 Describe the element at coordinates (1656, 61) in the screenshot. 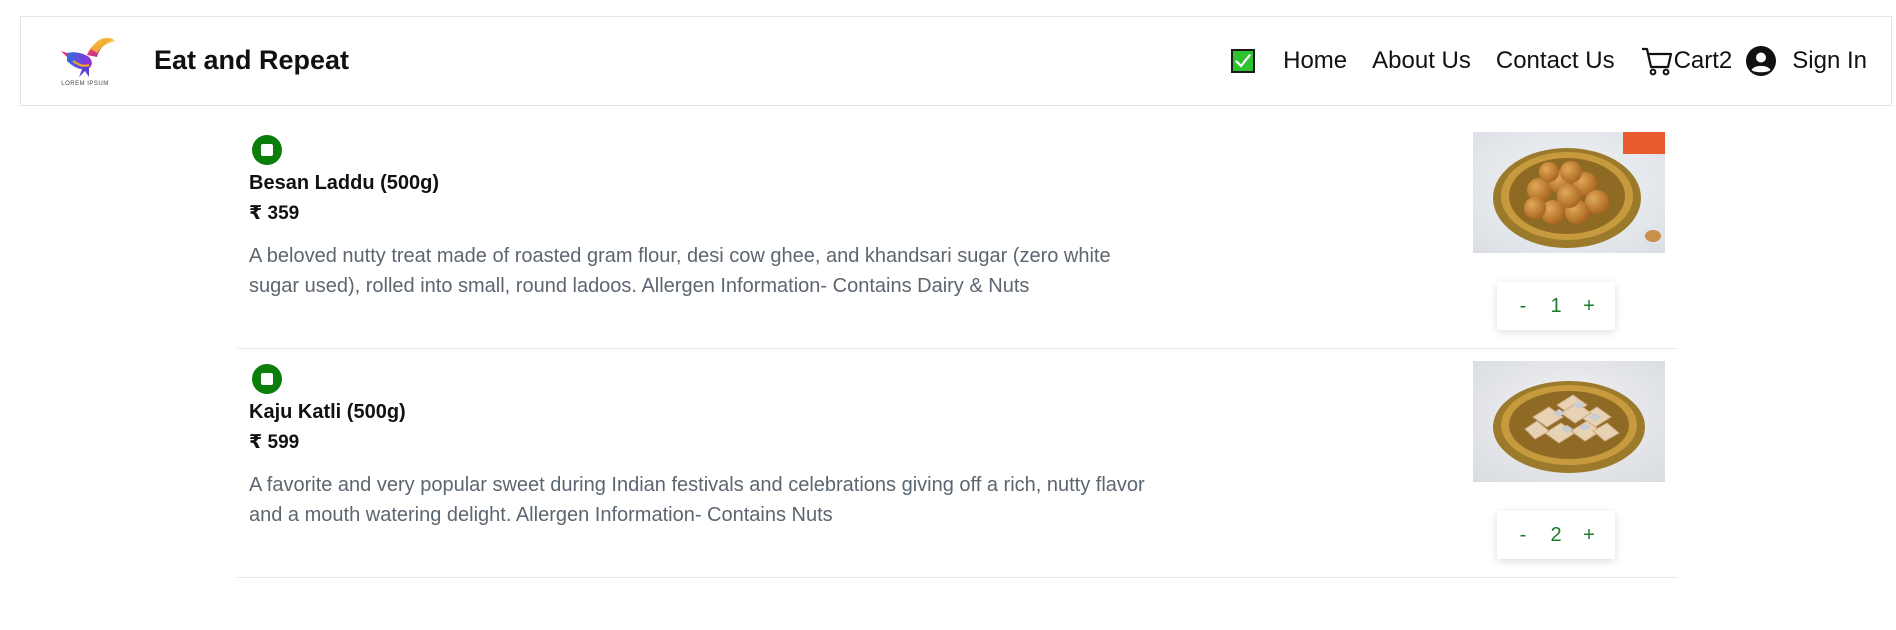

I see `cart-icon` at that location.